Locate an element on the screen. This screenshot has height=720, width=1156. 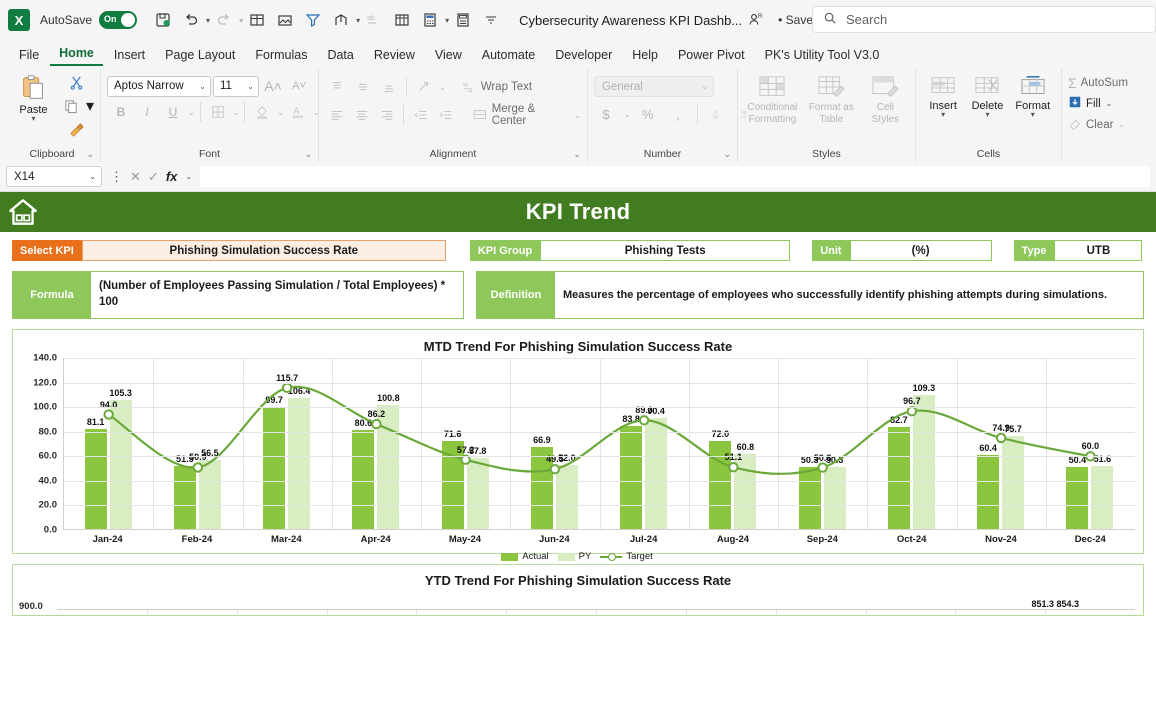
tab-power-pivot: Power Pivot is located at coordinates (711, 55).